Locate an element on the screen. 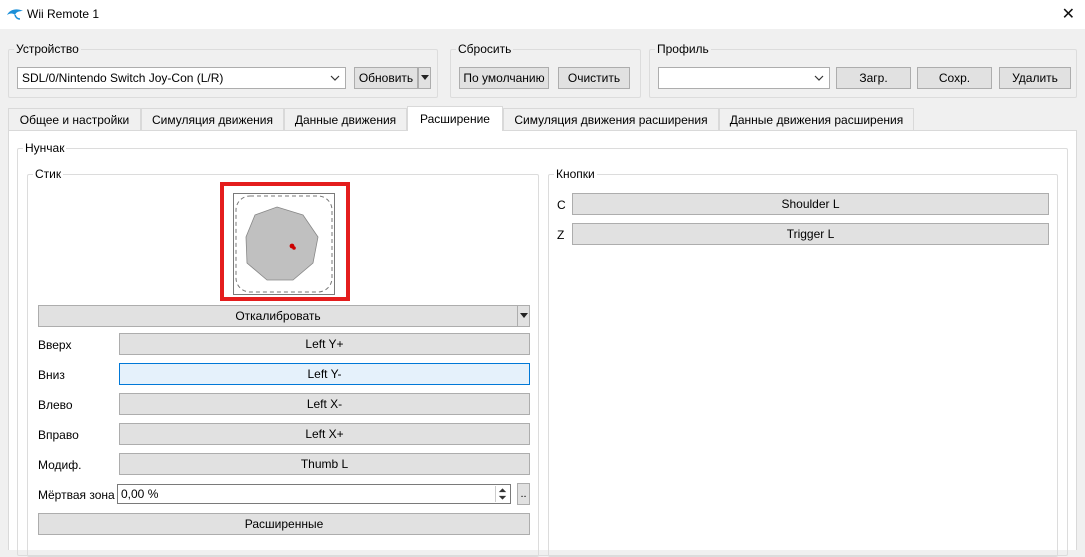  modifier-label: Модиф. is located at coordinates (60, 465).